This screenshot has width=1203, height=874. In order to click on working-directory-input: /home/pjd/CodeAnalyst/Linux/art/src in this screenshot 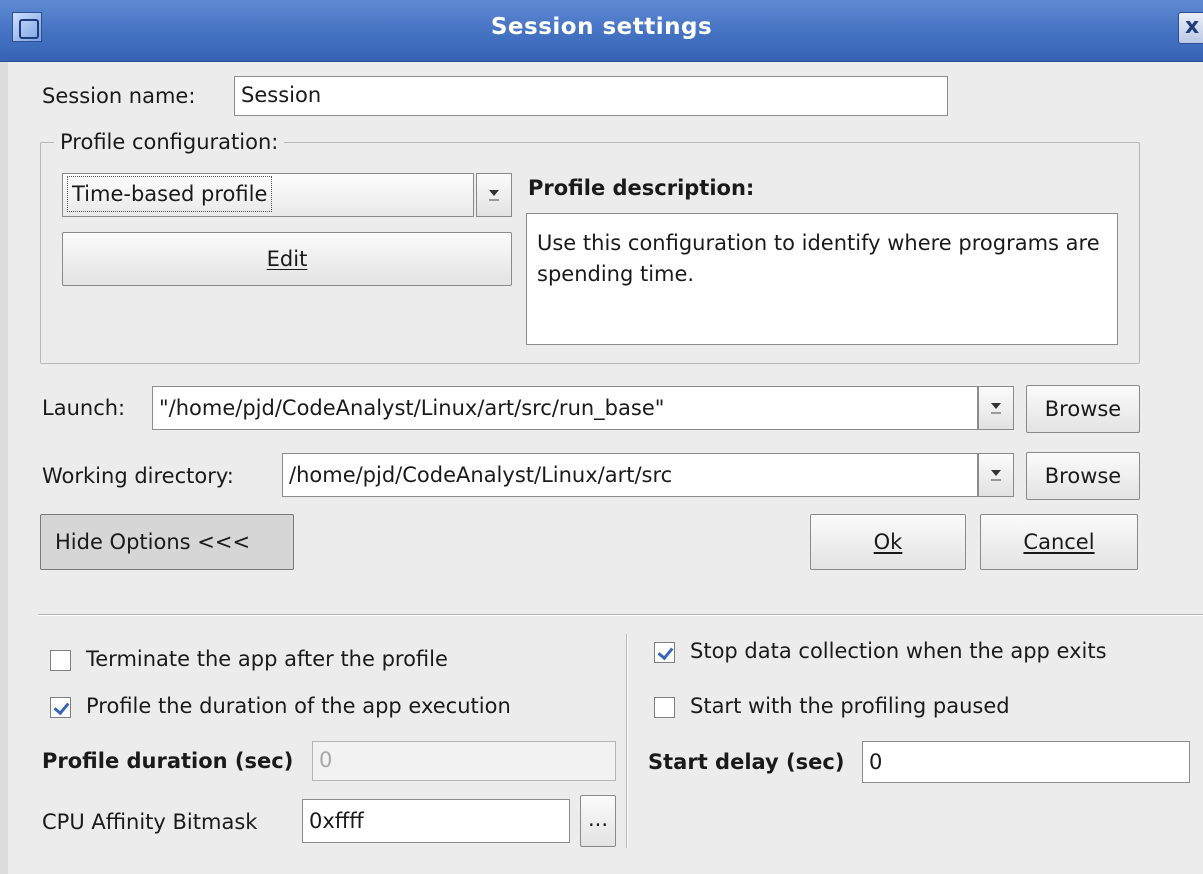, I will do `click(630, 475)`.